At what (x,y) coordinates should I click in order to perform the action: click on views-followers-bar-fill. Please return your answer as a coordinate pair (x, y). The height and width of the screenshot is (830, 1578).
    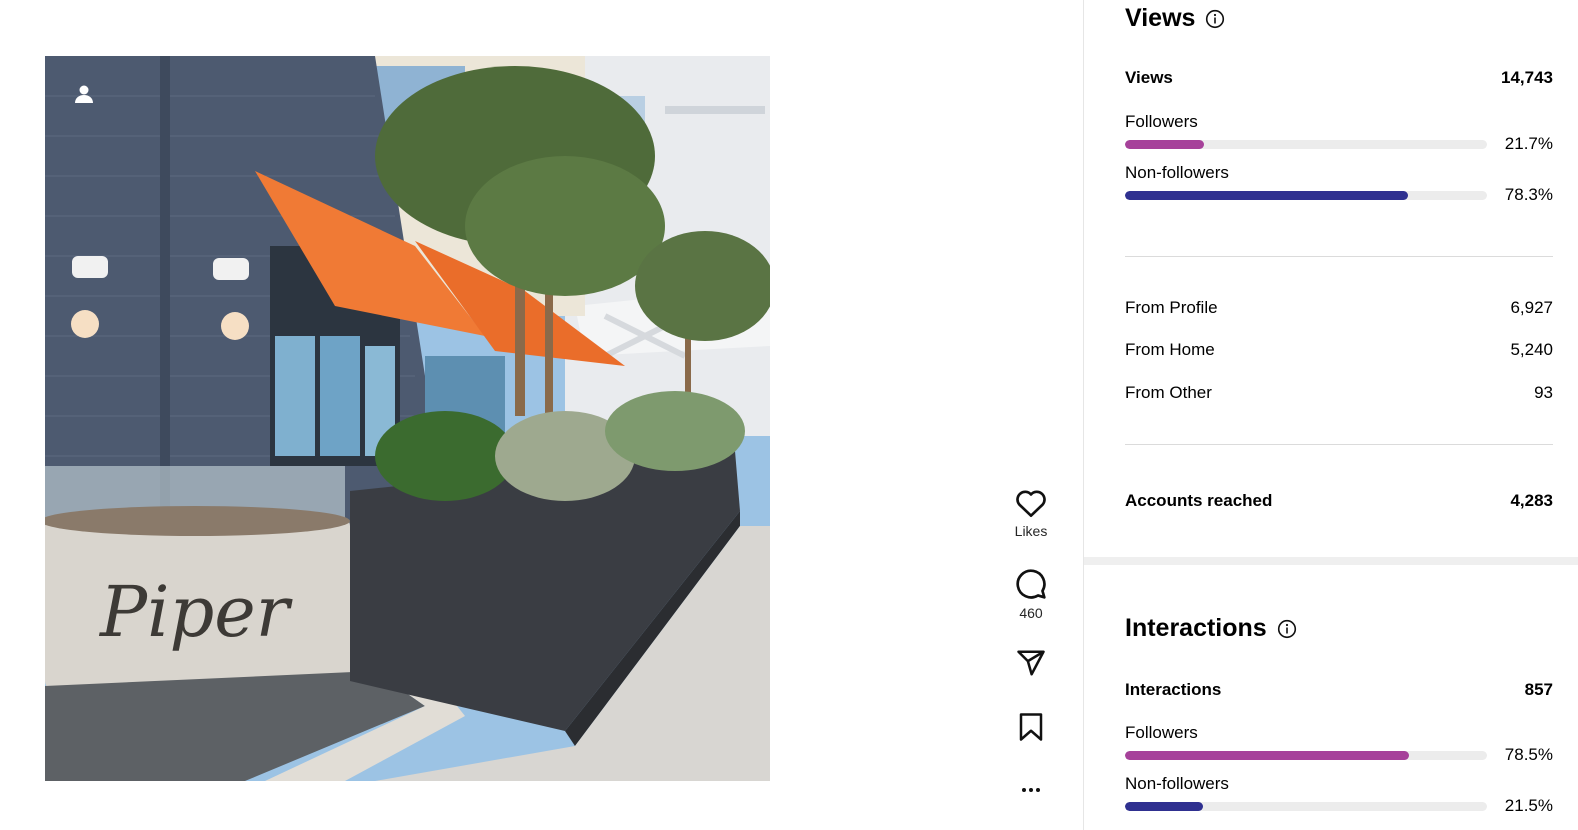
    Looking at the image, I should click on (1164, 144).